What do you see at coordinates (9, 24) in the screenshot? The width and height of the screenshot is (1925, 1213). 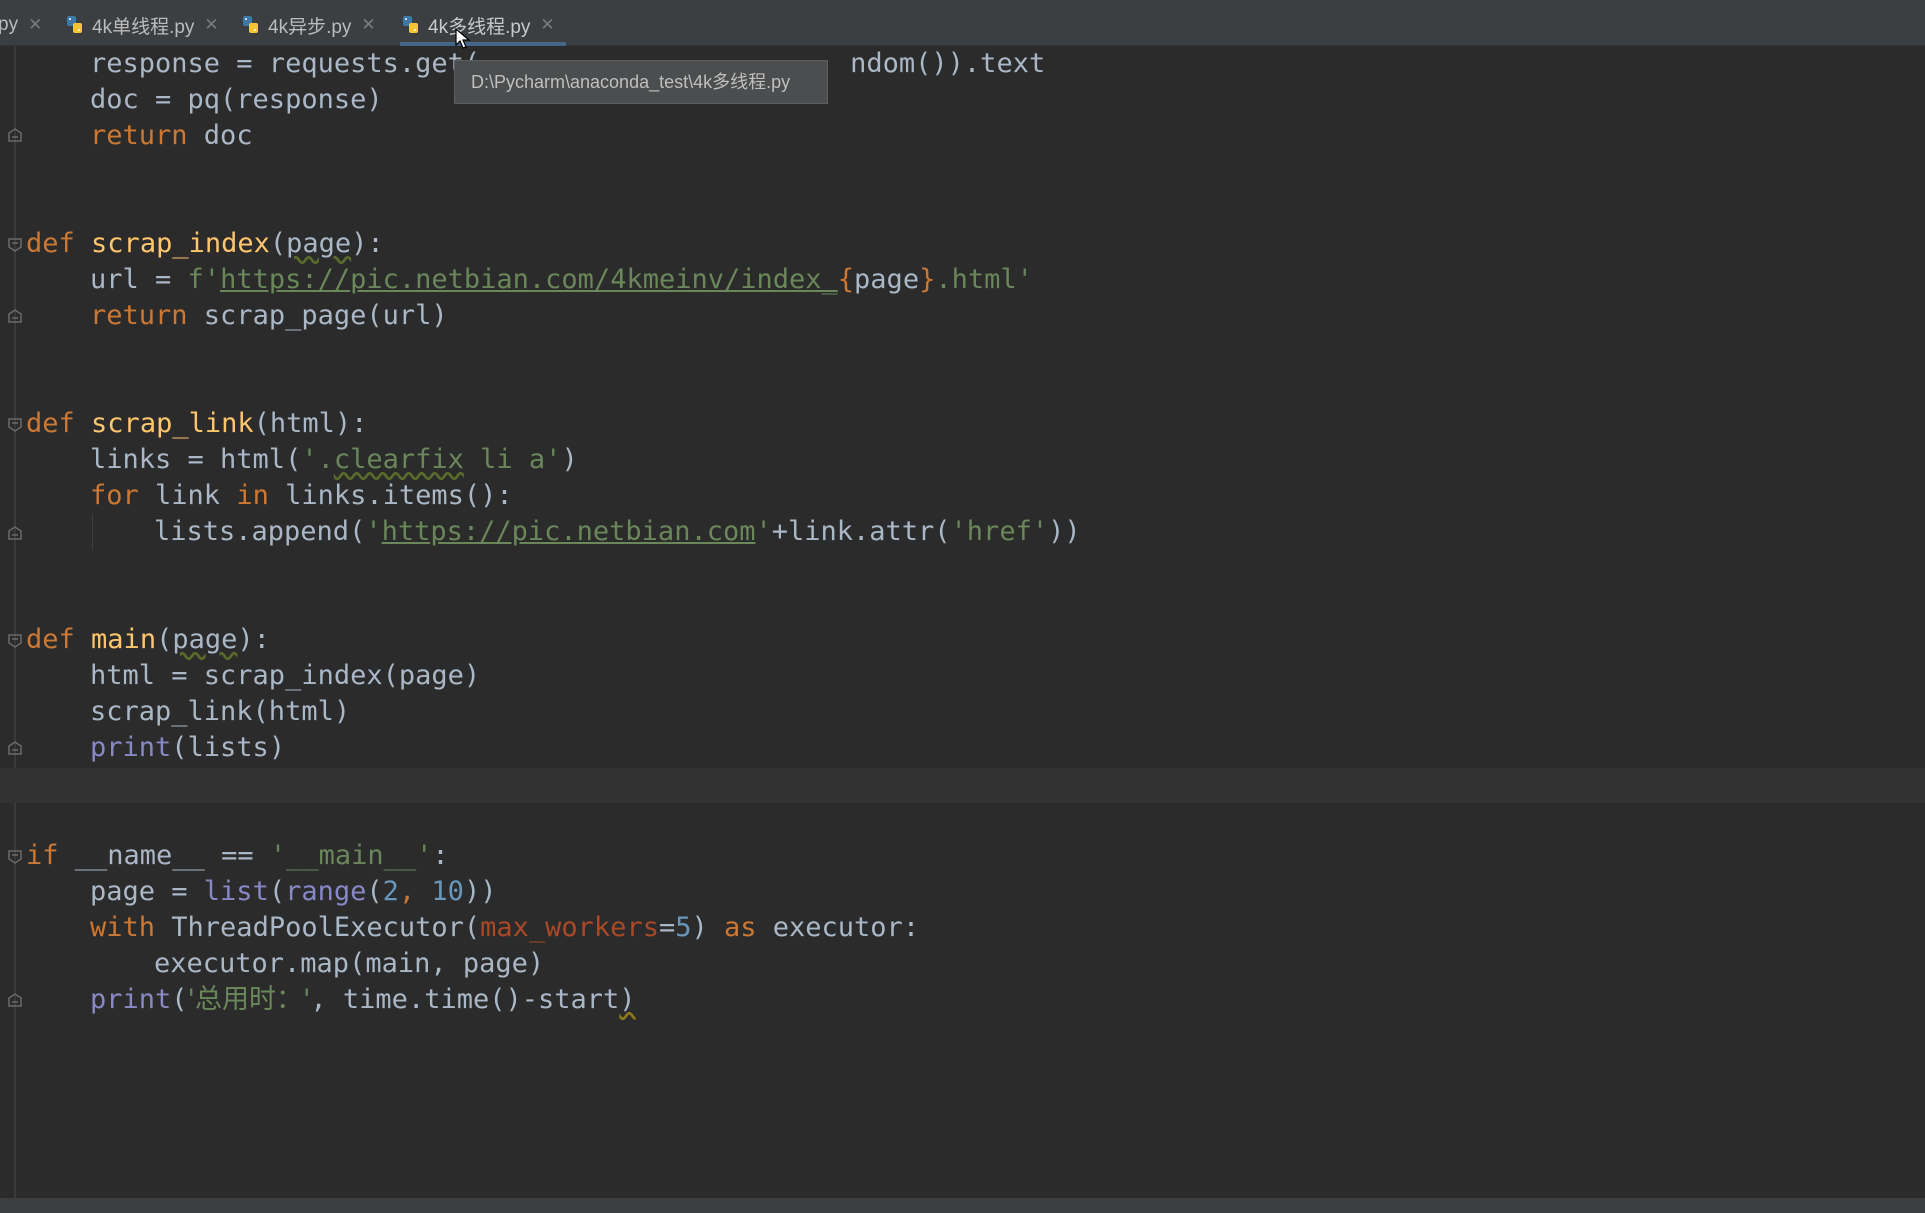 I see `tab-label: py` at bounding box center [9, 24].